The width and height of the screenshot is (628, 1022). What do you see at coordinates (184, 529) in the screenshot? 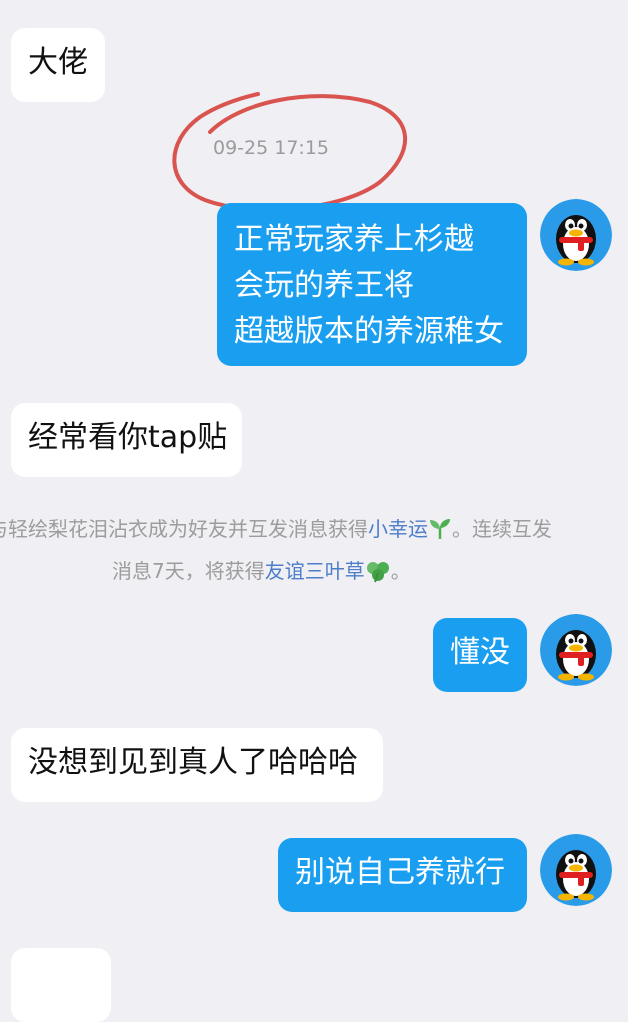
I see `system-notice-text: 与轻绘梨花泪沾衣成为好友并互发消息获得` at bounding box center [184, 529].